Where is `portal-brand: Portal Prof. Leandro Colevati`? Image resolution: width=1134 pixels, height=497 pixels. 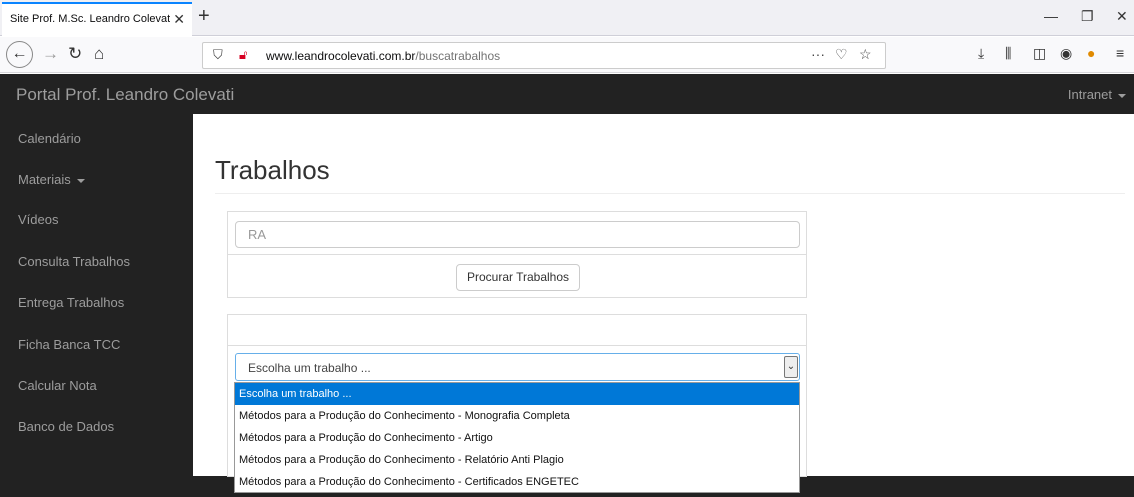
portal-brand: Portal Prof. Leandro Colevati is located at coordinates (125, 95).